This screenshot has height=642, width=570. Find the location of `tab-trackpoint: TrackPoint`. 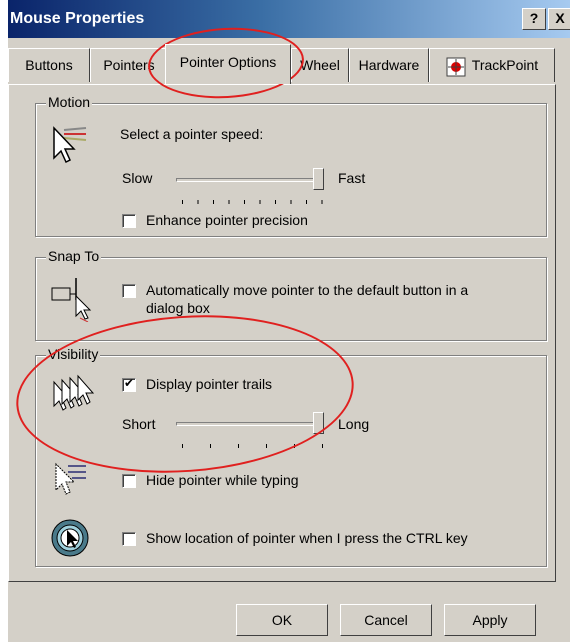

tab-trackpoint: TrackPoint is located at coordinates (492, 65).